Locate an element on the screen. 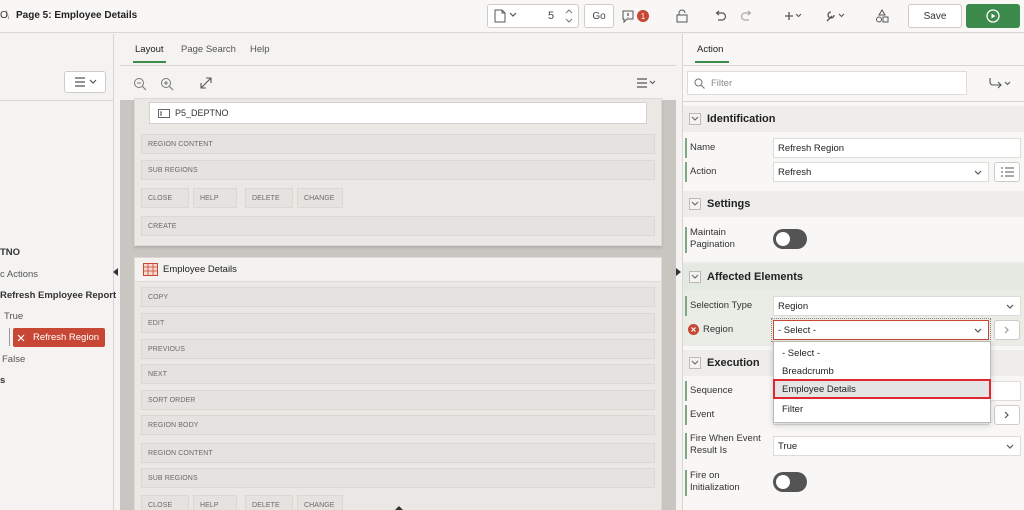  page-selector: 5 is located at coordinates (533, 16).